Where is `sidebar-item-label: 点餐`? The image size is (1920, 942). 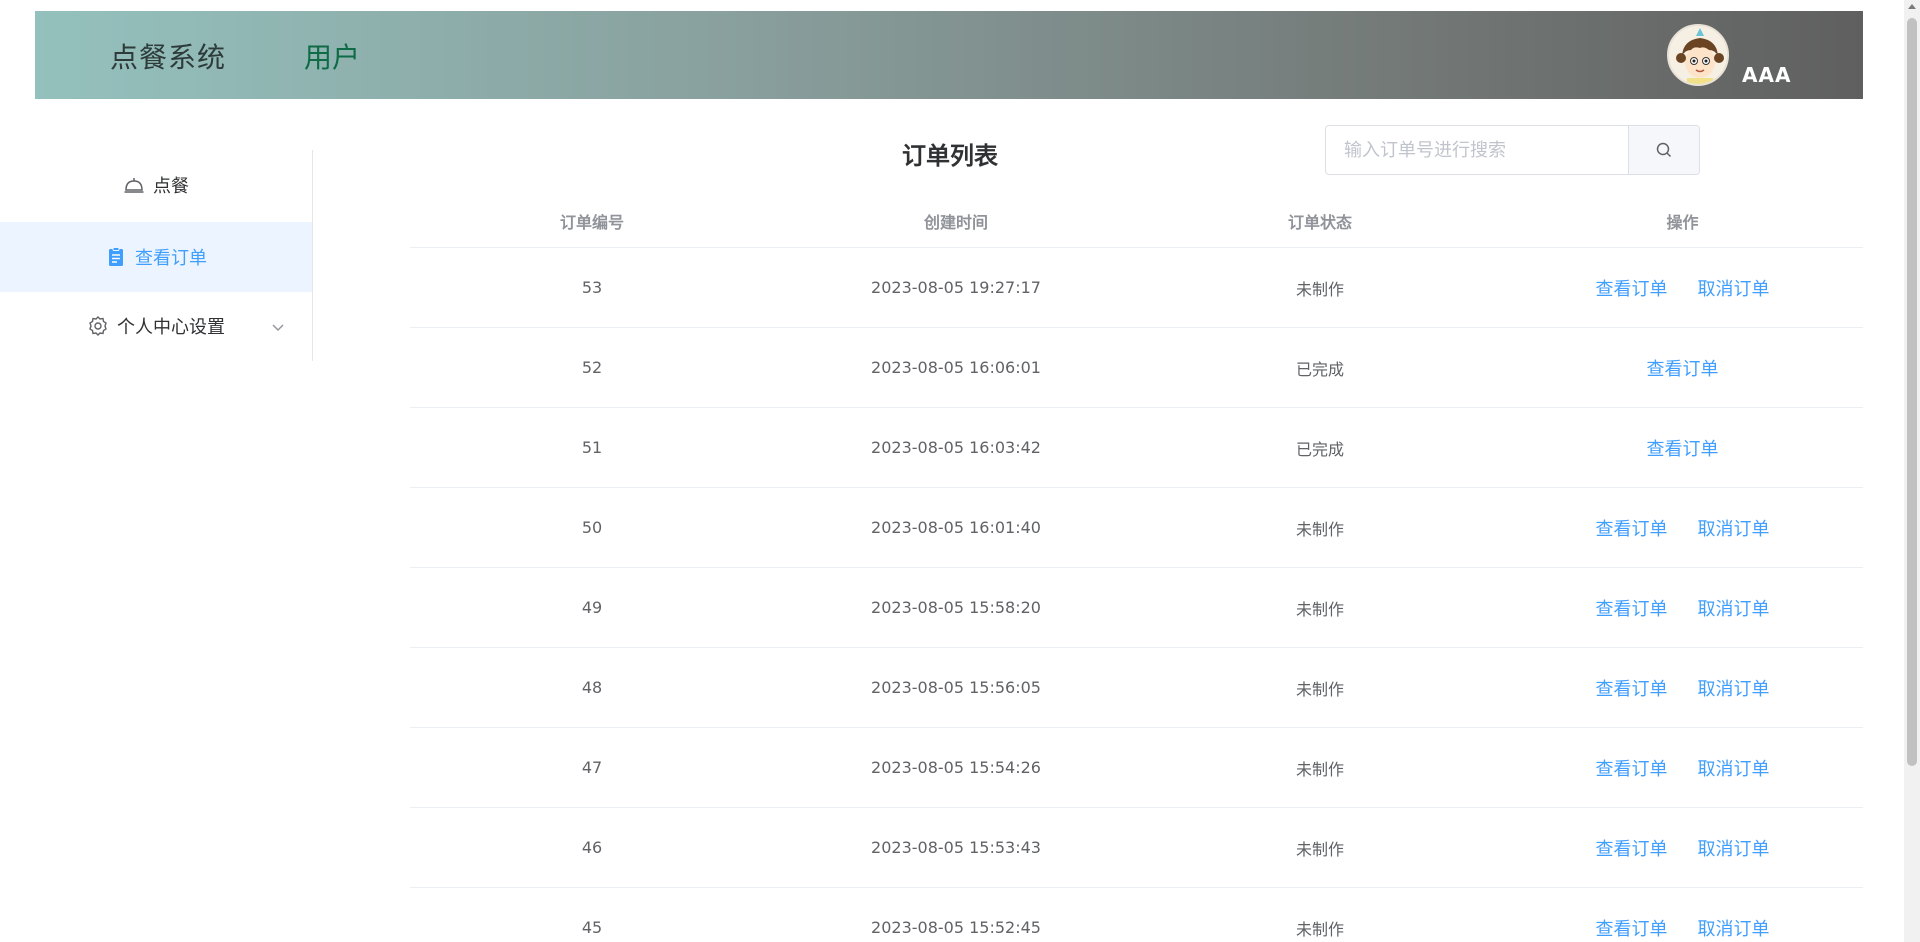
sidebar-item-label: 点餐 is located at coordinates (171, 186).